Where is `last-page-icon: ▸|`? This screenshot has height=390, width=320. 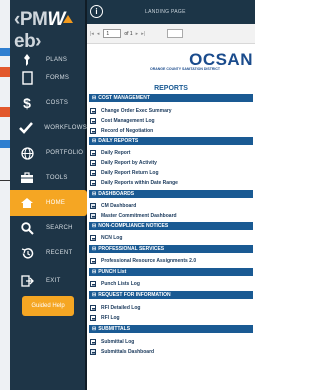 last-page-icon: ▸| is located at coordinates (143, 34).